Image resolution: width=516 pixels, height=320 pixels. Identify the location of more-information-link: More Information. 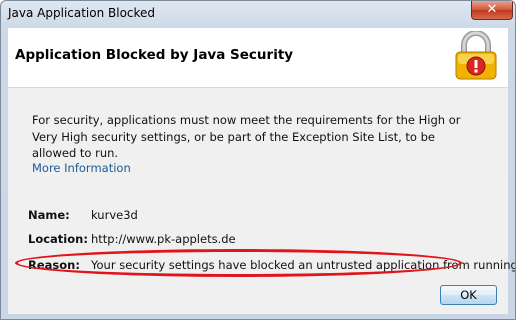
(81, 168).